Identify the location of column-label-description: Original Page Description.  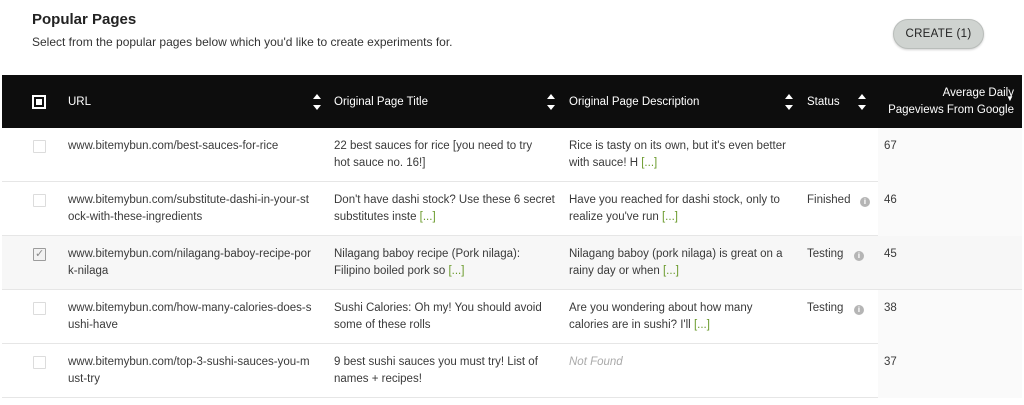
(634, 101).